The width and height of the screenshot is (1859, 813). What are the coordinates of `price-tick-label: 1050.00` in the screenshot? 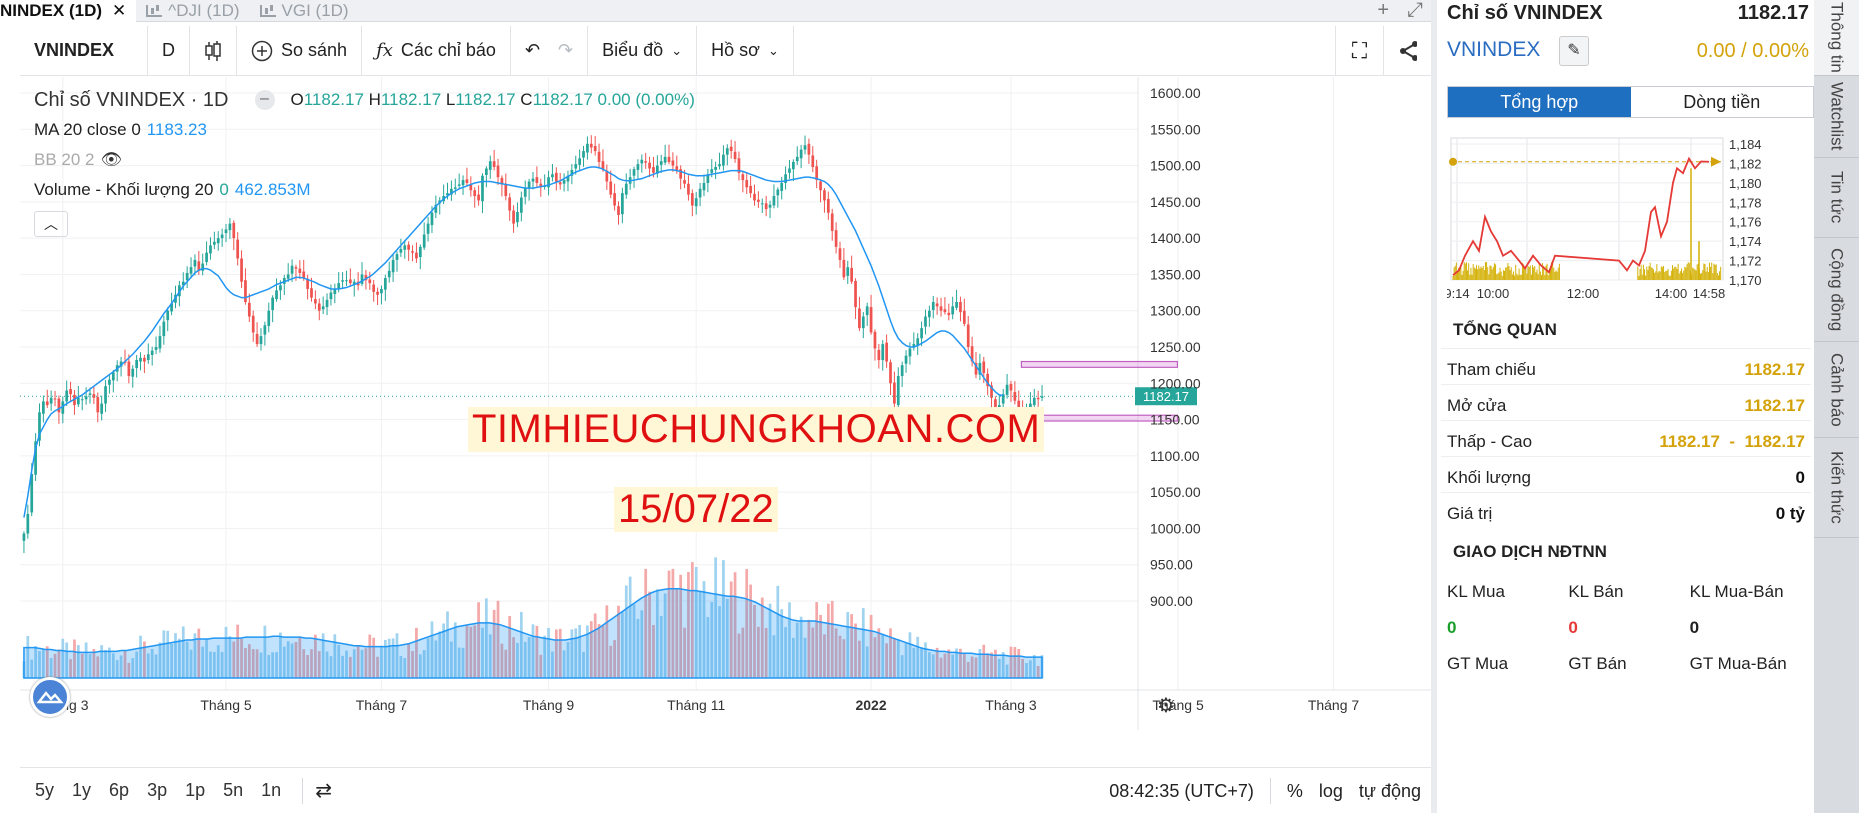 It's located at (1175, 492).